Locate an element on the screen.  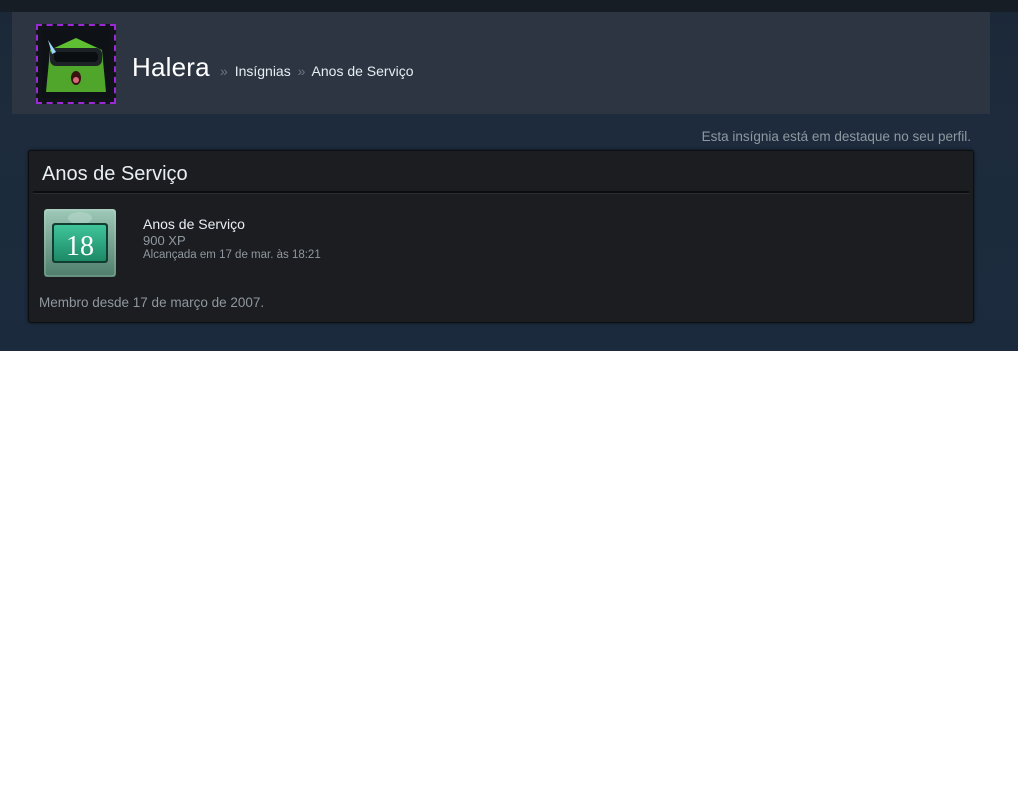
avatar is located at coordinates (76, 64).